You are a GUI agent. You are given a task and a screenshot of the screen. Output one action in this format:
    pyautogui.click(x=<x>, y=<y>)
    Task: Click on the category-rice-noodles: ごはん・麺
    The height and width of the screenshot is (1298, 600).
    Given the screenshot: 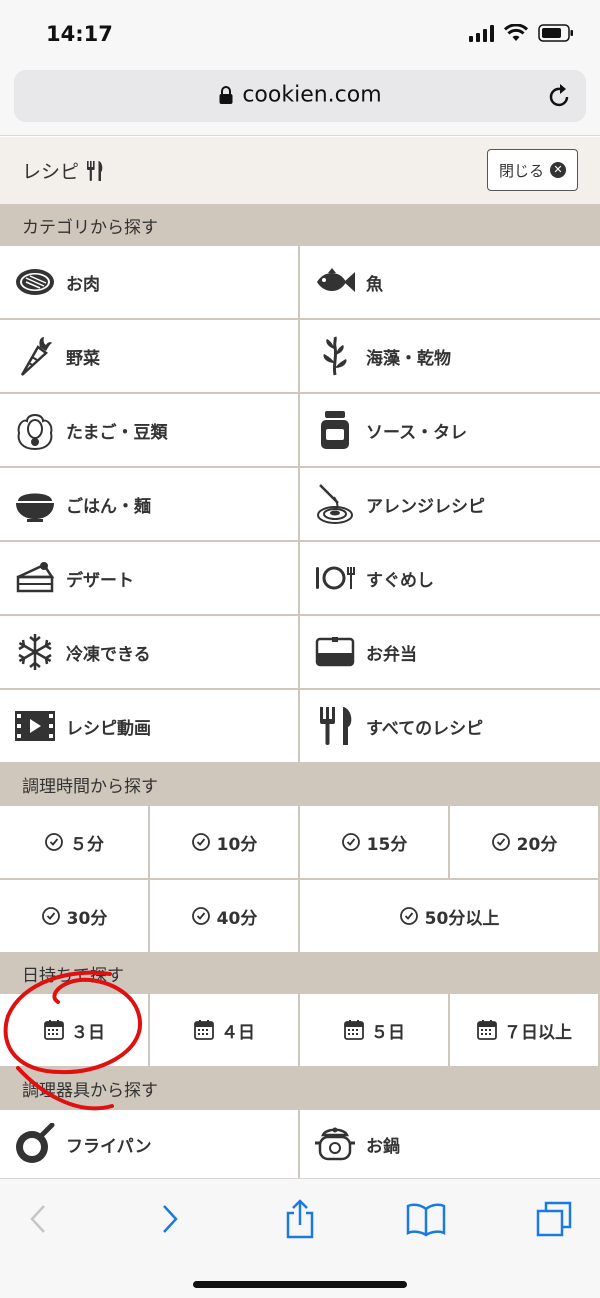 What is the action you would take?
    pyautogui.click(x=149, y=504)
    